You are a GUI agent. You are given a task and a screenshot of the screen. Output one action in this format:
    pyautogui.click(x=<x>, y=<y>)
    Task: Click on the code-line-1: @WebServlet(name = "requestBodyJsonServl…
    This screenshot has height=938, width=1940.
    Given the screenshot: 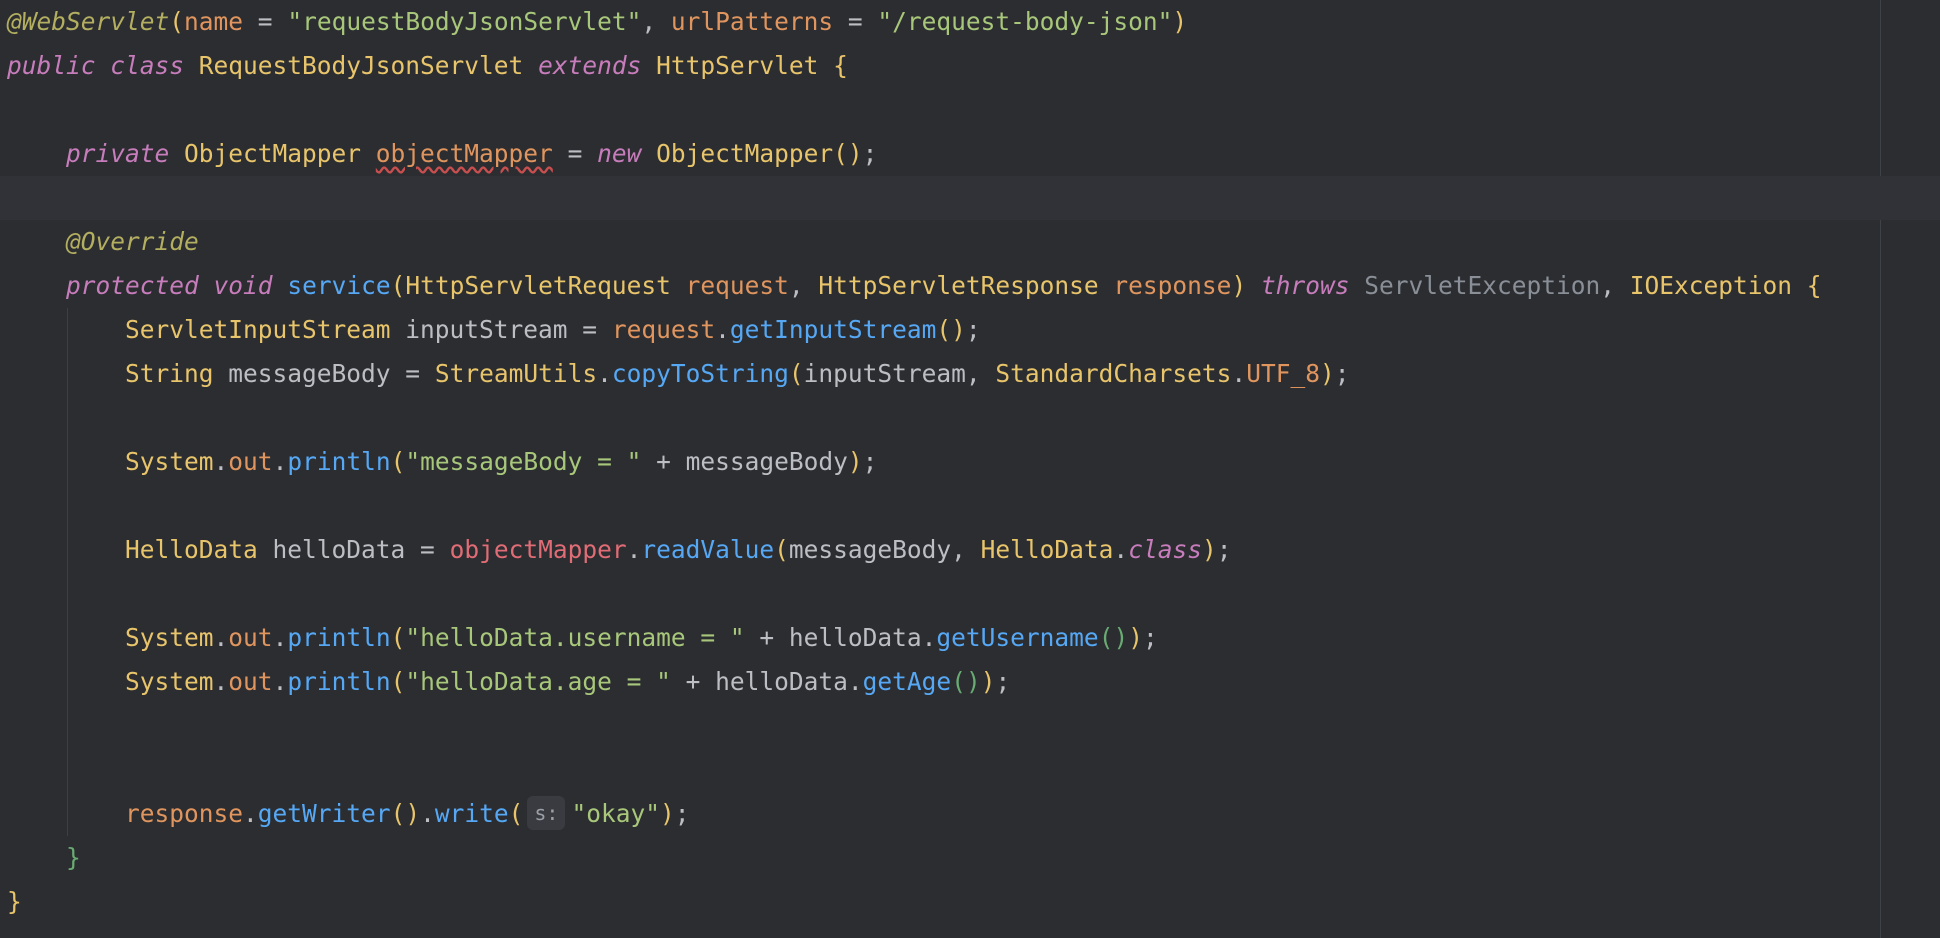 What is the action you would take?
    pyautogui.click(x=970, y=22)
    